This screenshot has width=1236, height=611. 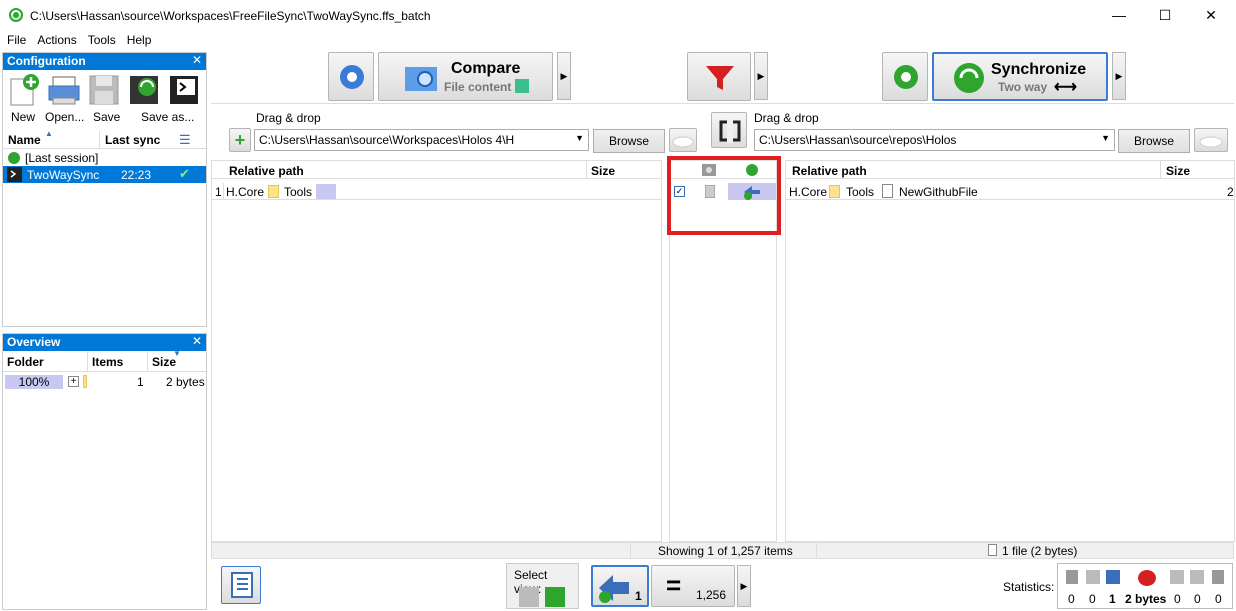 I want to click on save-disk-icon, so click(x=104, y=90).